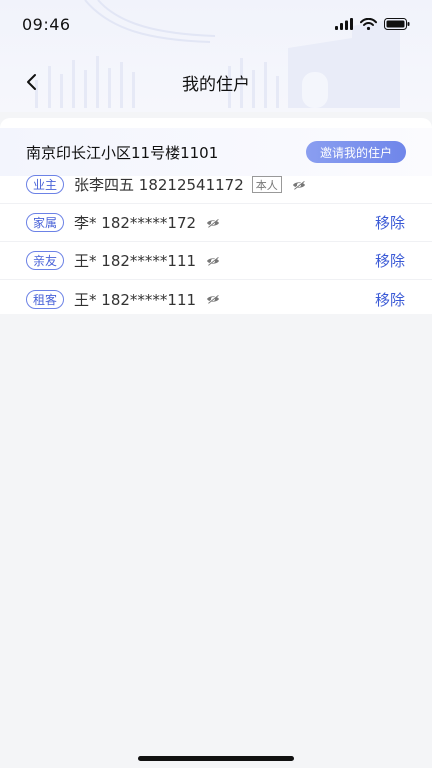 The image size is (432, 768). I want to click on page-title: 我的住户, so click(216, 84).